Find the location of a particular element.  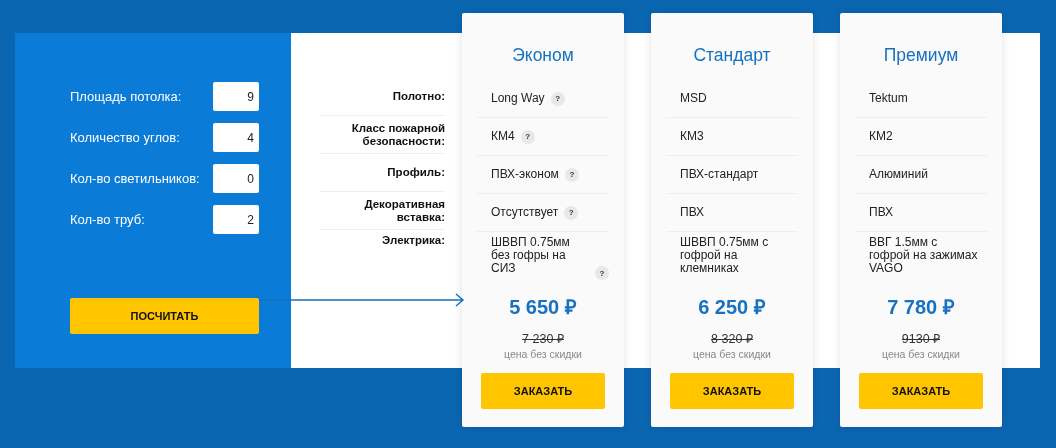

feature-value: КМ2 is located at coordinates (881, 136).